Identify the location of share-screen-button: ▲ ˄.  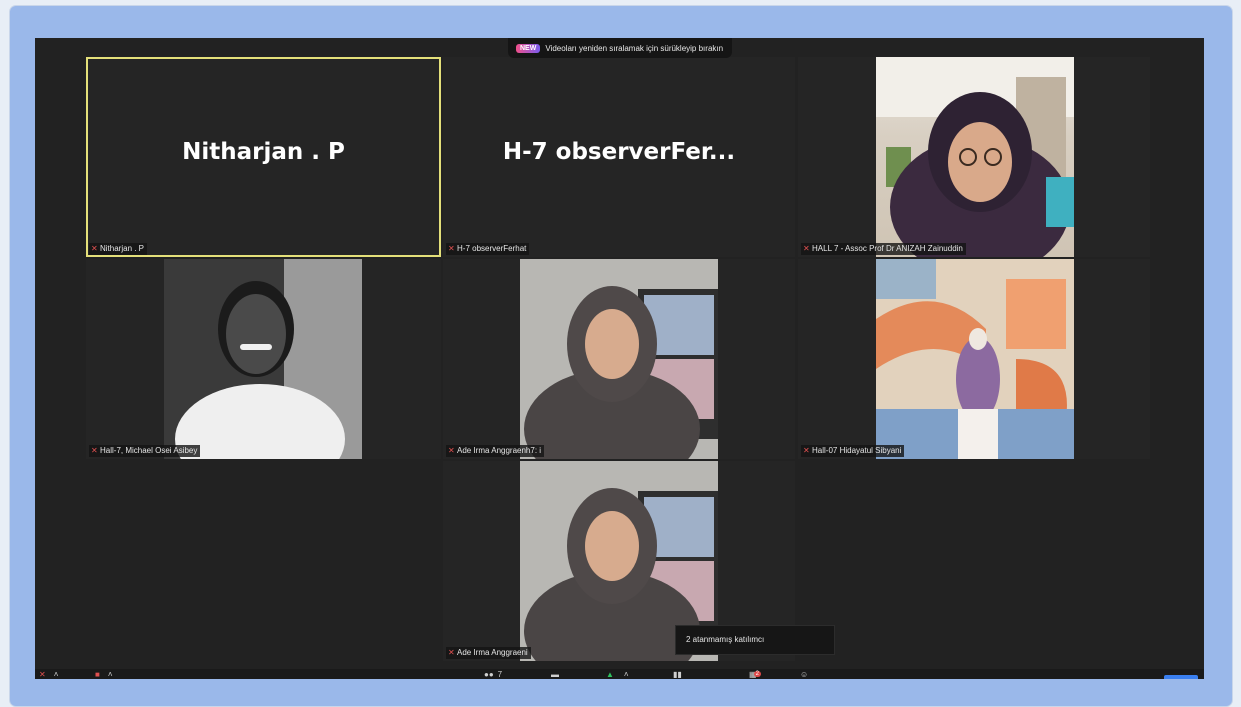
(617, 674).